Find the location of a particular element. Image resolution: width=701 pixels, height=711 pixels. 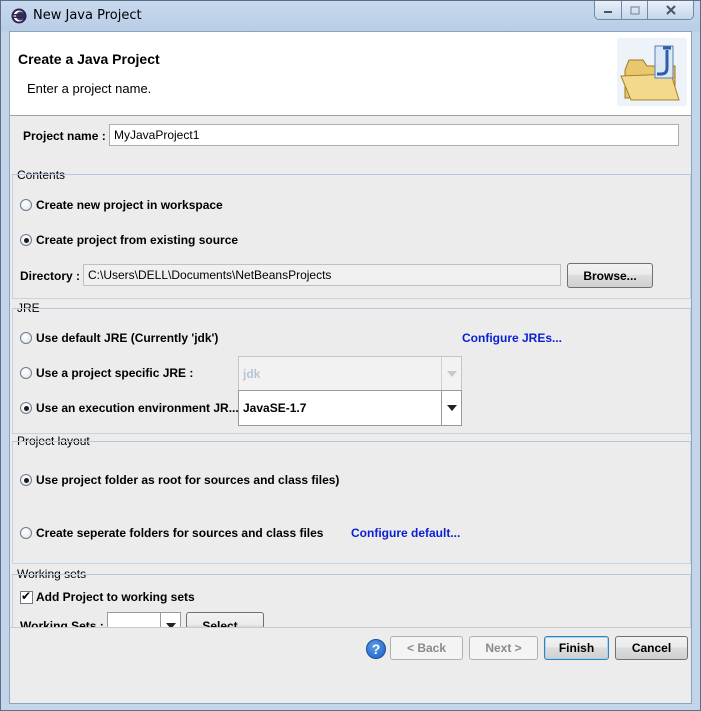

cancel-button: Cancel is located at coordinates (651, 648).